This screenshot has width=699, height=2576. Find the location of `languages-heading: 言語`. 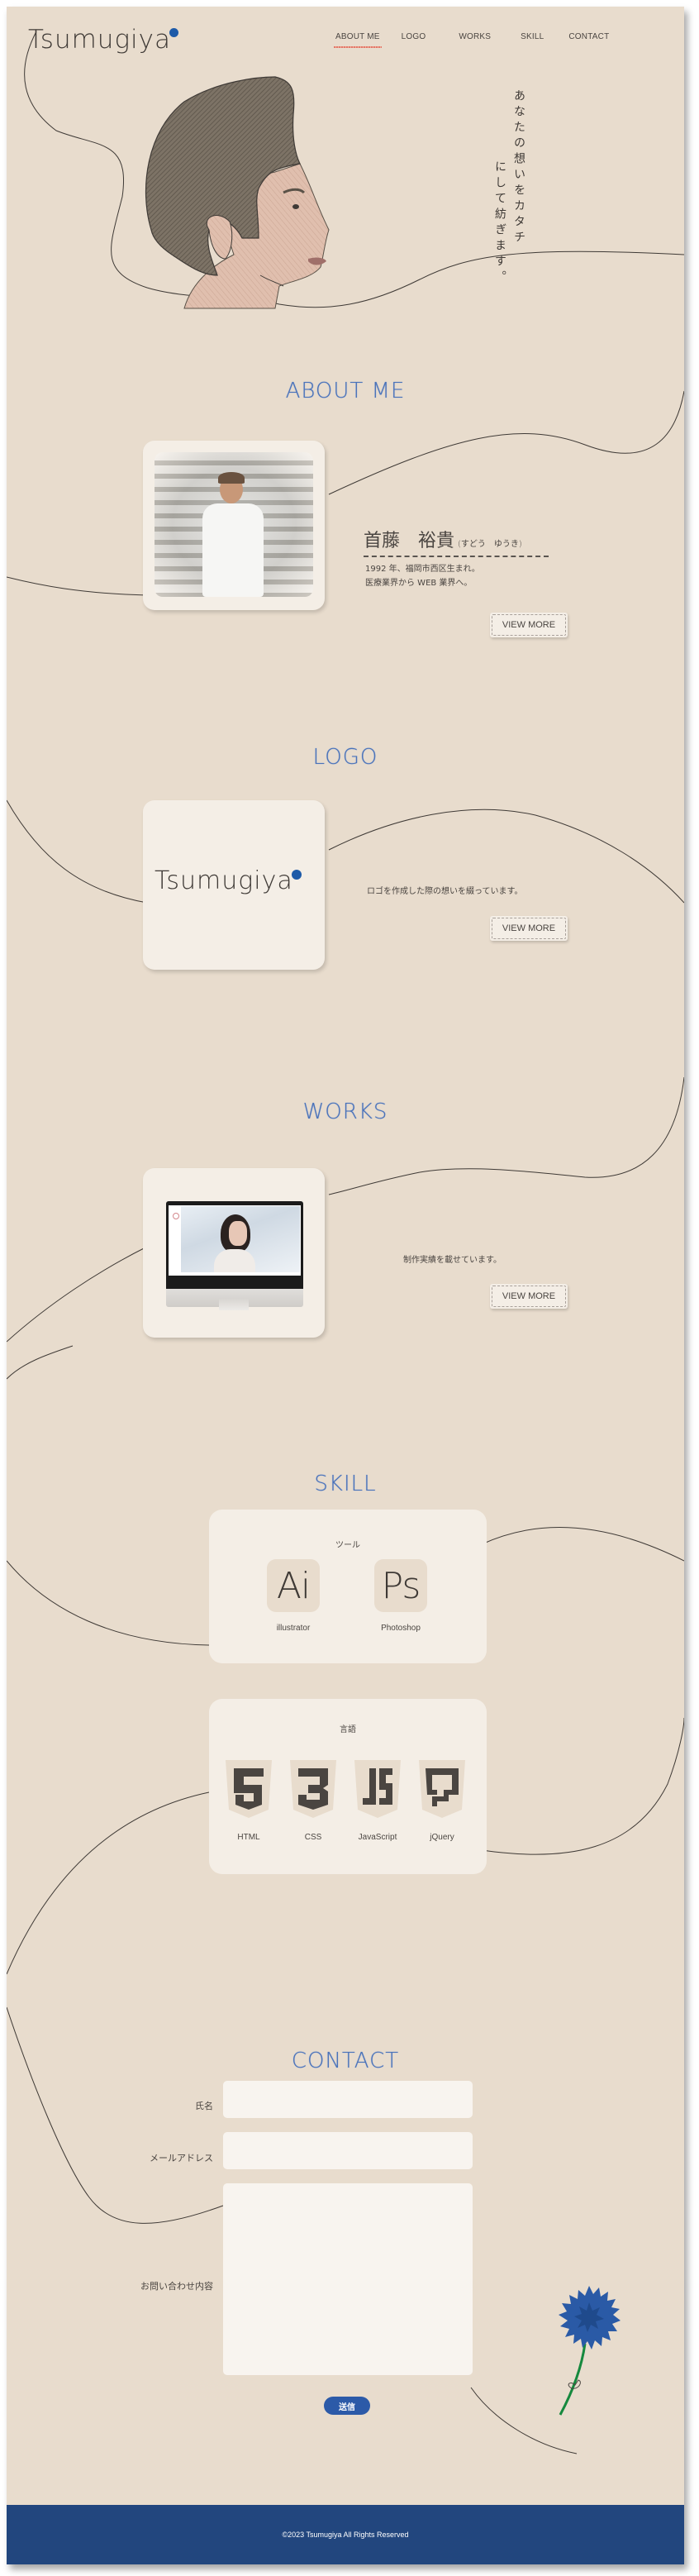

languages-heading: 言語 is located at coordinates (348, 1729).